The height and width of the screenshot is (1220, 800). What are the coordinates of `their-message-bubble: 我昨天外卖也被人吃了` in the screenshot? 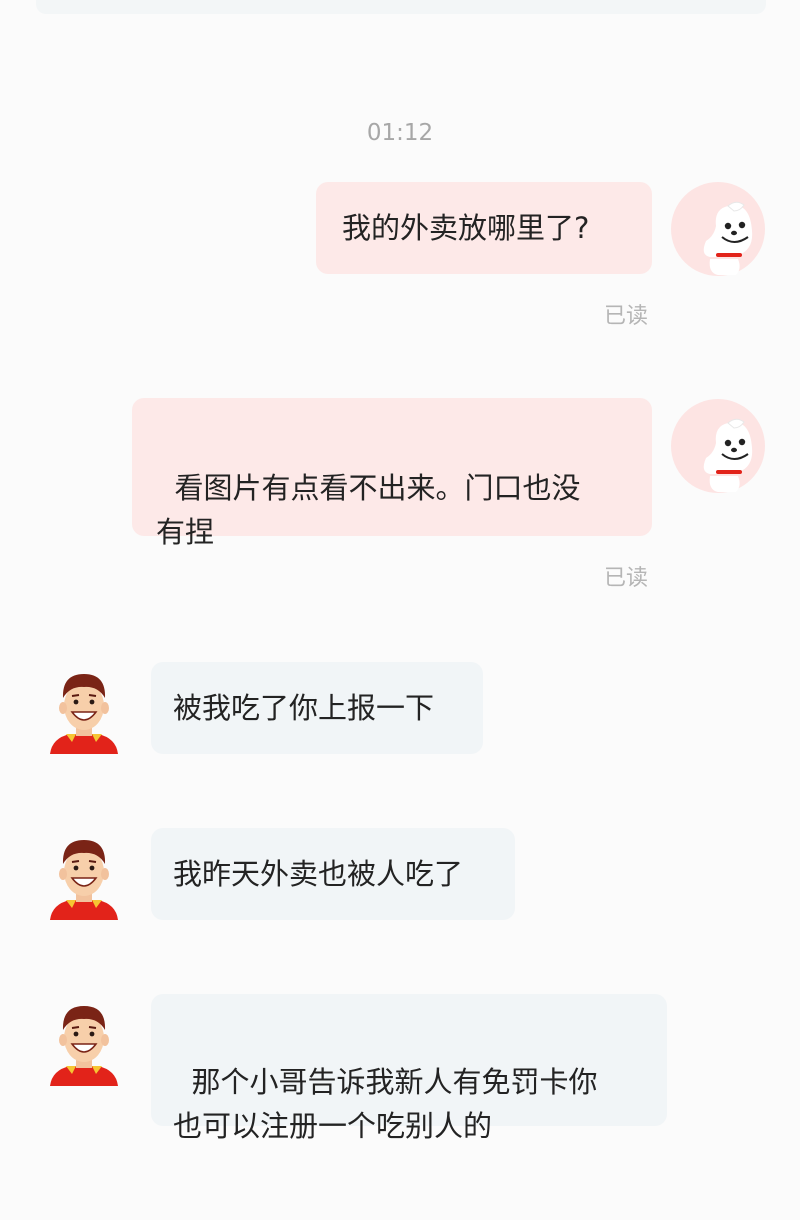 It's located at (333, 874).